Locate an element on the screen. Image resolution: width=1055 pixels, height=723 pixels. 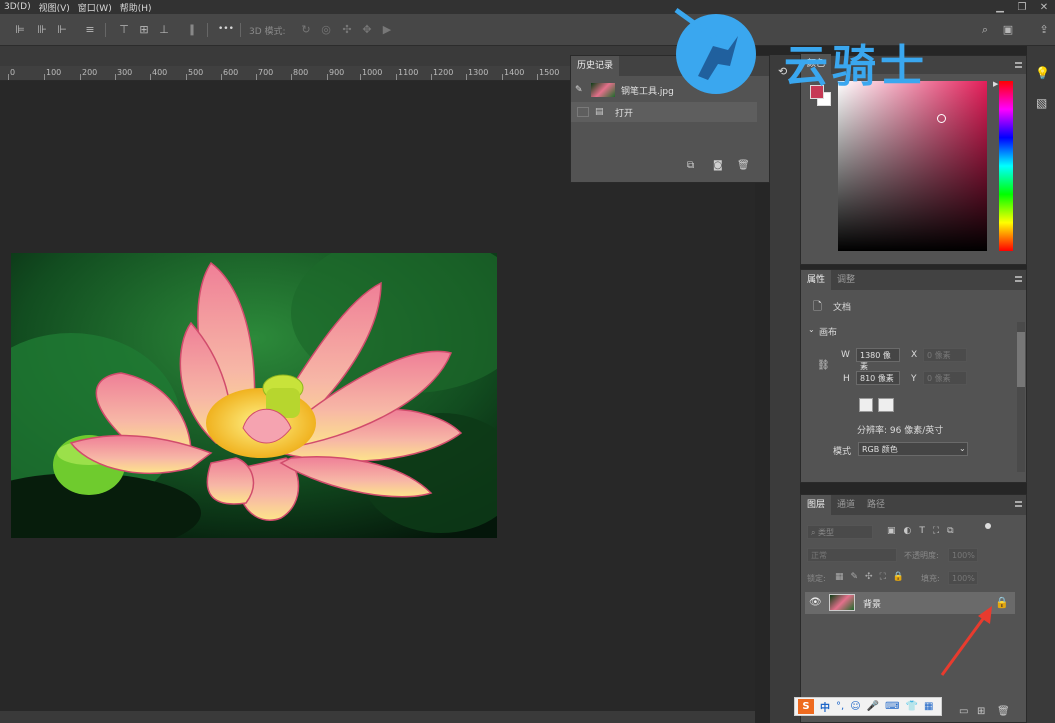
foreground-color-swatch is located at coordinates (817, 92).